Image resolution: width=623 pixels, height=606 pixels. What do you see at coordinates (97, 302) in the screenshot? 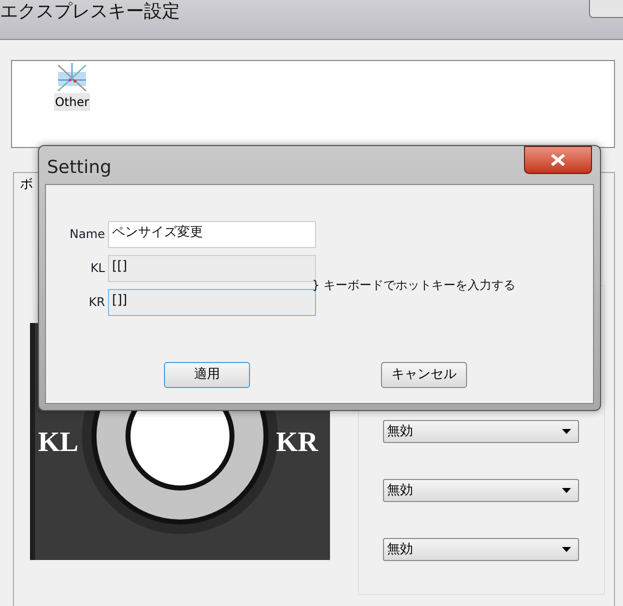
I see `field-label: KR` at bounding box center [97, 302].